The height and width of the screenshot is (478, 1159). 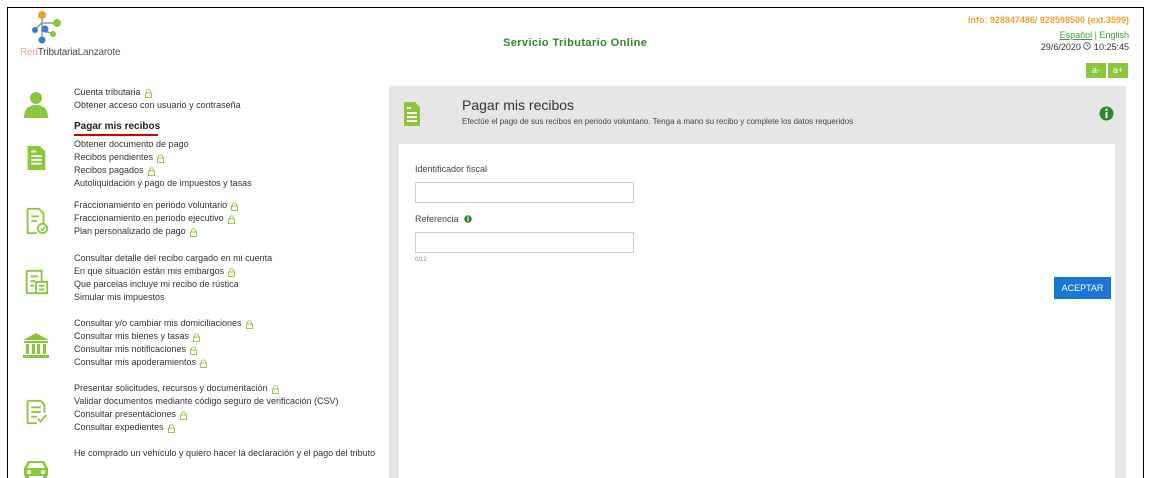 I want to click on sidebar-item-label: Simular mis impuestos, so click(x=119, y=297).